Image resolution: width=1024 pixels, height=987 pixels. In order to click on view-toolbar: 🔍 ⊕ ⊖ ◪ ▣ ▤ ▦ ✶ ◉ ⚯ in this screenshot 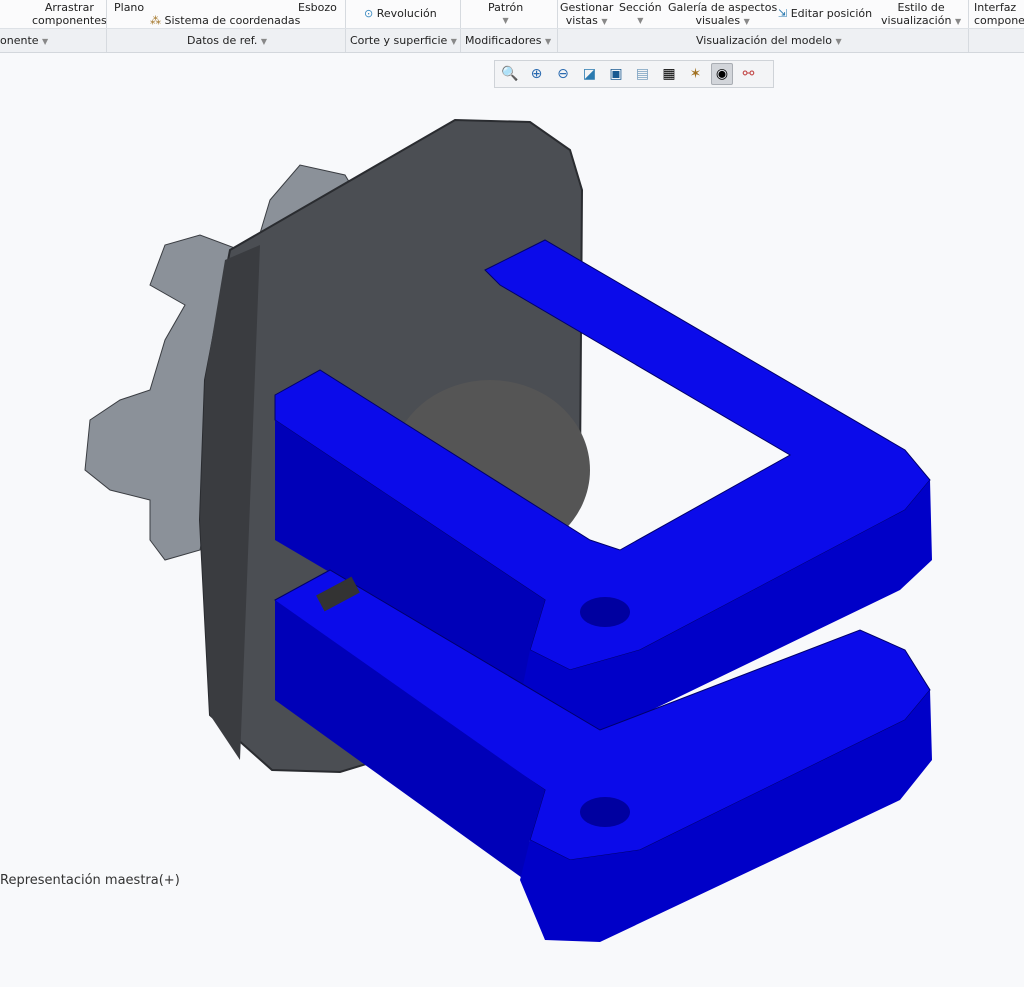, I will do `click(634, 74)`.